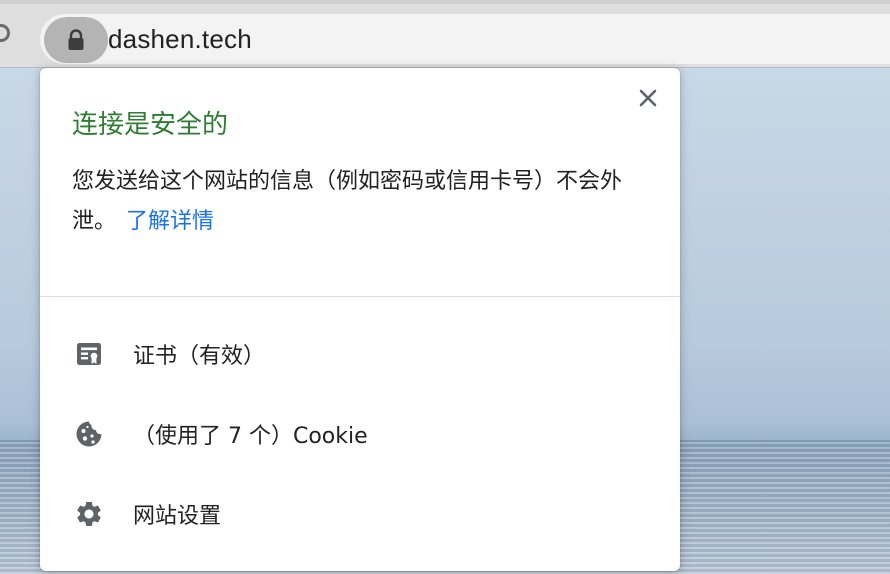 This screenshot has height=574, width=890. Describe the element at coordinates (360, 296) in the screenshot. I see `divider` at that location.